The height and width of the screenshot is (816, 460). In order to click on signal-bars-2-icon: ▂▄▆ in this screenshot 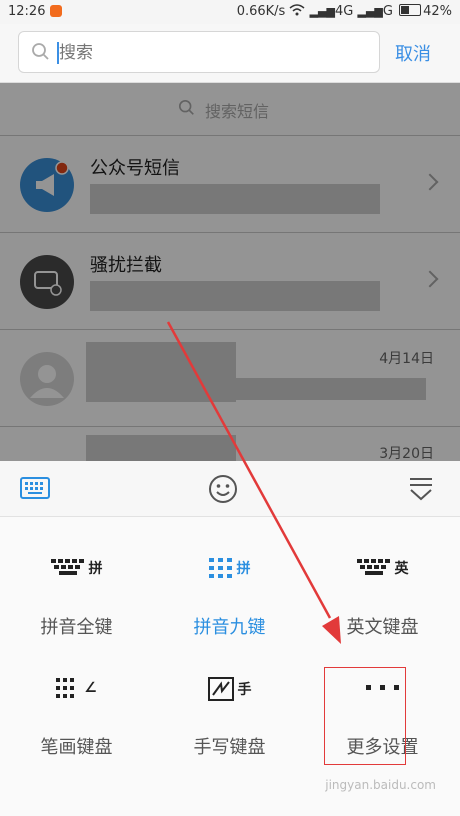, I will do `click(370, 11)`.